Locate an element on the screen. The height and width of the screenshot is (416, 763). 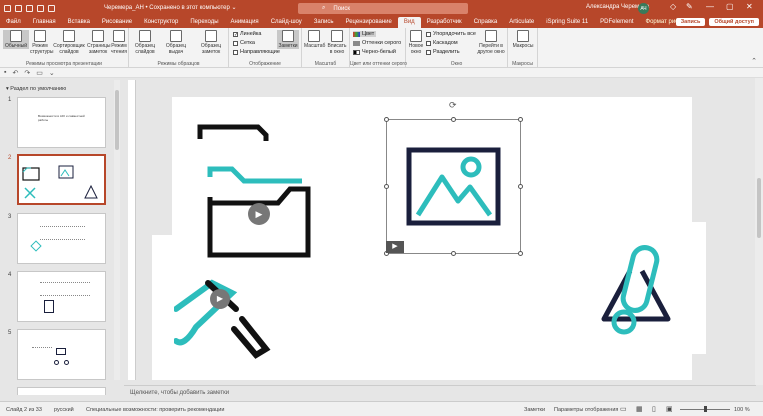
section-header: ▾ Раздел по умолчанию is located at coordinates (36, 89).